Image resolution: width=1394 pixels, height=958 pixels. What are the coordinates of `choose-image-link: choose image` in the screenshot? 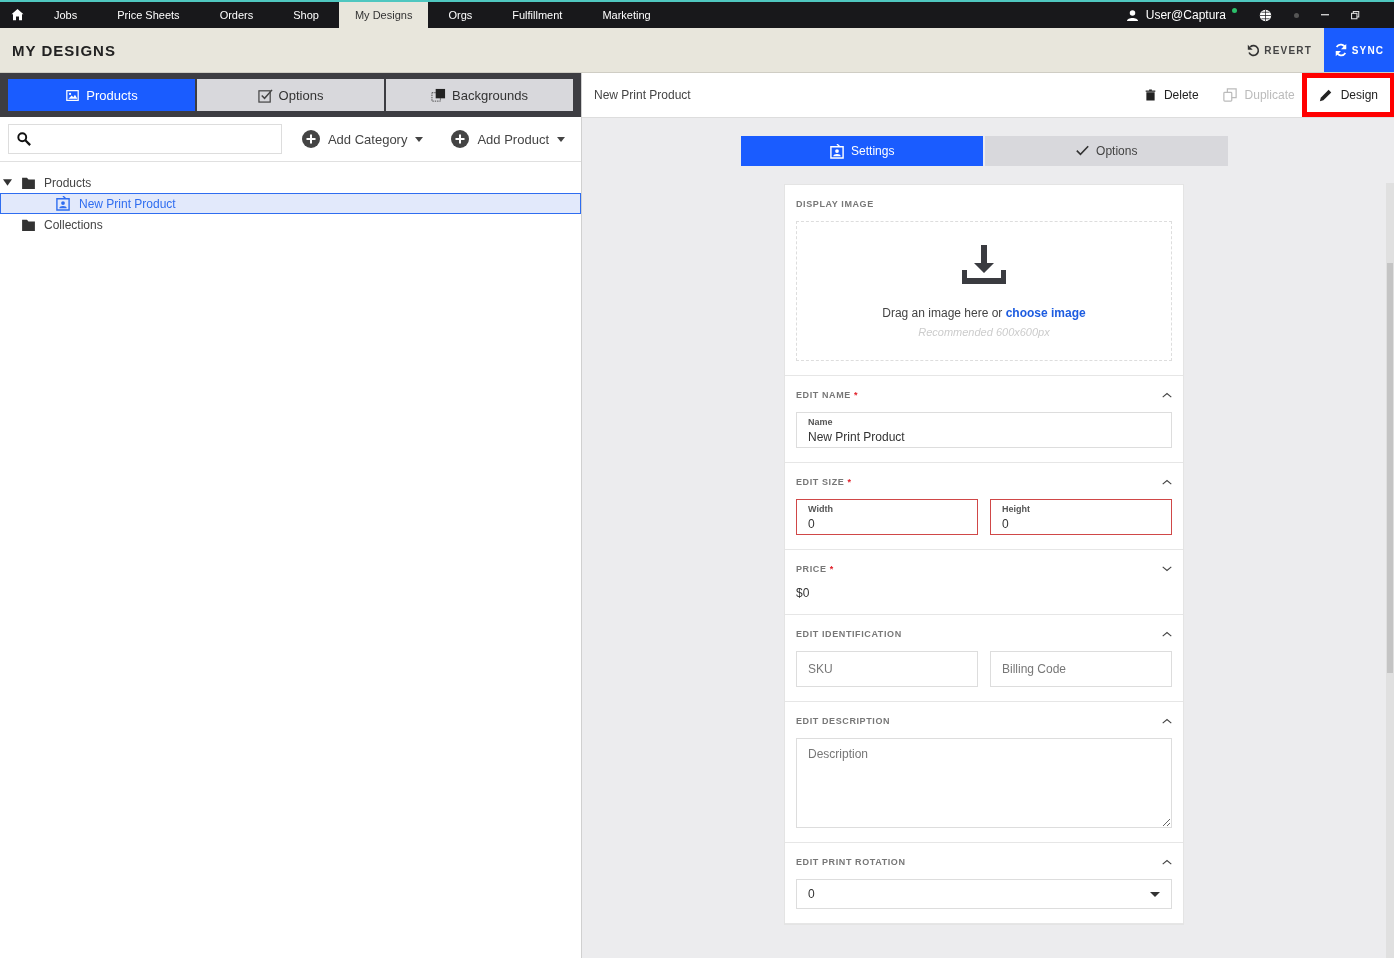 It's located at (1045, 313).